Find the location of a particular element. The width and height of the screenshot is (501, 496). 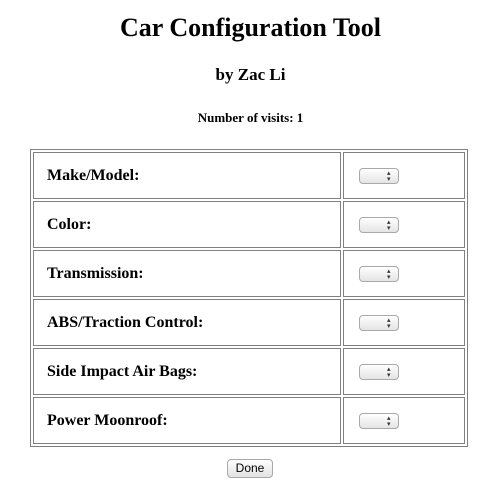

side-airbags-select: ▴ ▾ is located at coordinates (378, 371).